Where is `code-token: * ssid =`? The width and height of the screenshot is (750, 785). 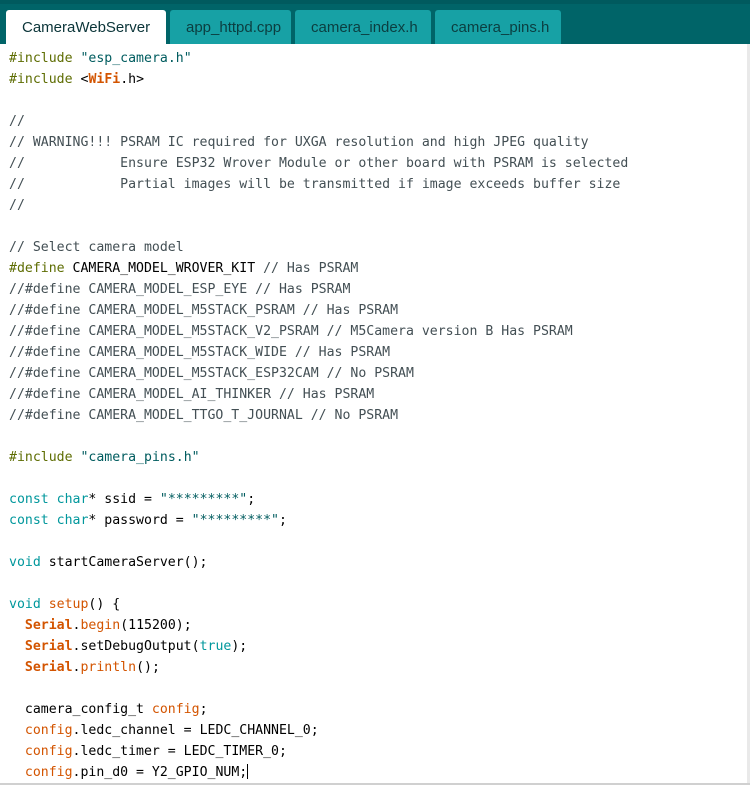 code-token: * ssid = is located at coordinates (124, 499).